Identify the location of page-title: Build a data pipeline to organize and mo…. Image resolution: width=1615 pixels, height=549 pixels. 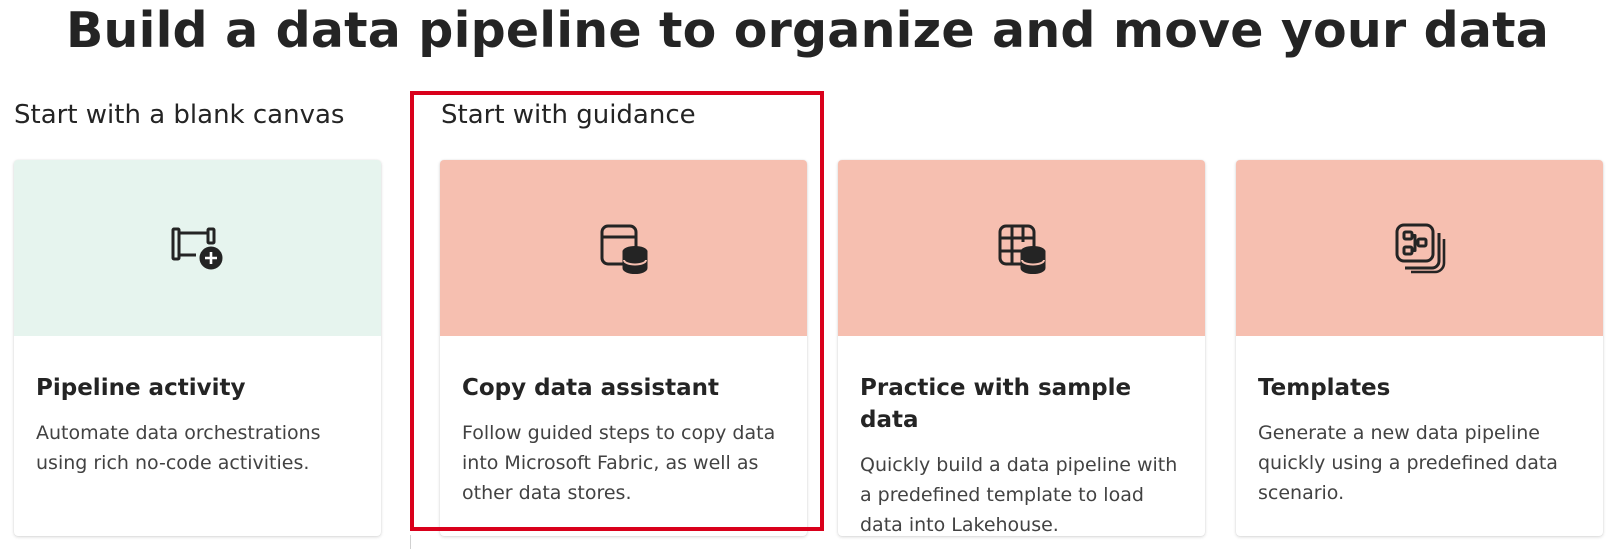
(807, 30).